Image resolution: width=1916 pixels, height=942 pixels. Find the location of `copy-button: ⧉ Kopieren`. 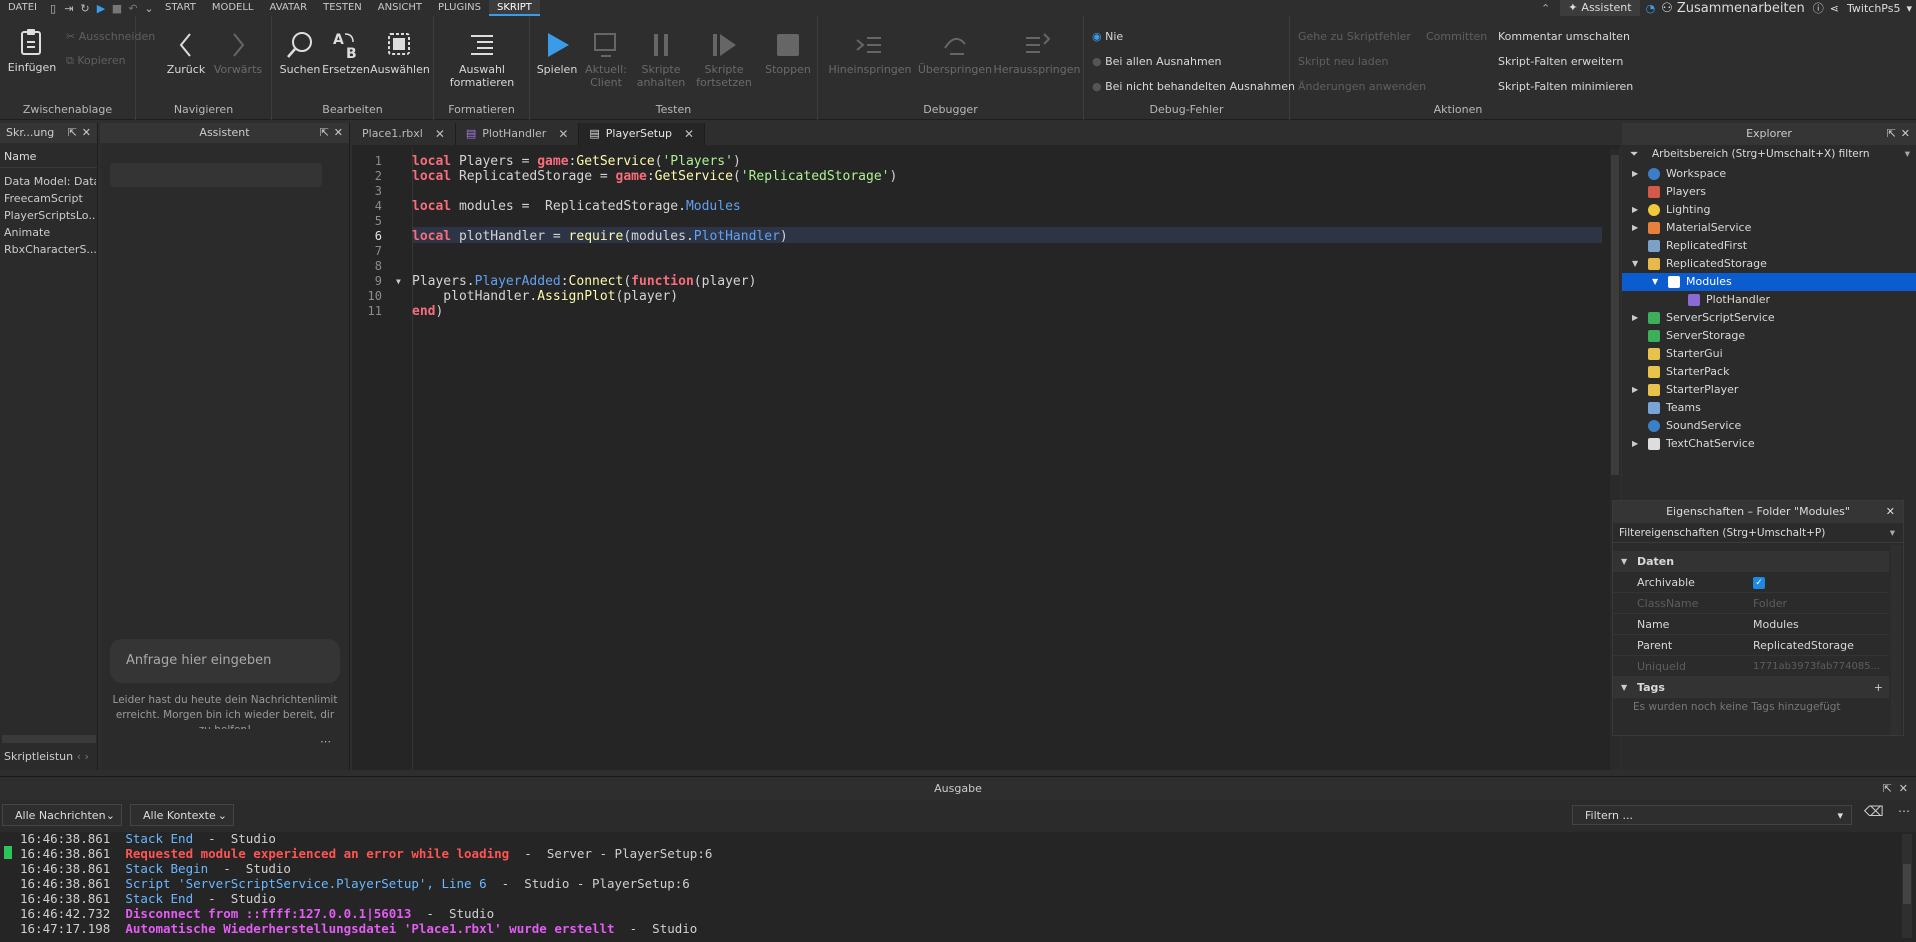

copy-button: ⧉ Kopieren is located at coordinates (96, 61).